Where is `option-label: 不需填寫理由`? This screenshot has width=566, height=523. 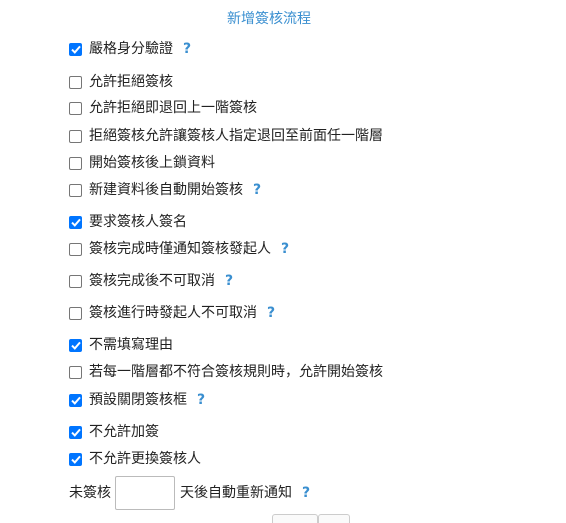 option-label: 不需填寫理由 is located at coordinates (131, 345).